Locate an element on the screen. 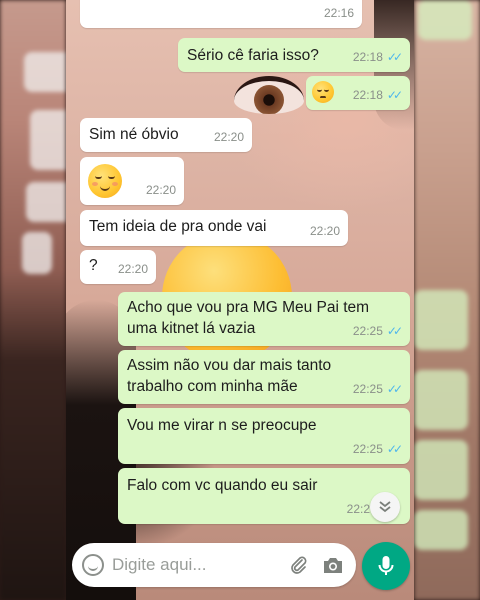  message-incoming: ? 22:20 is located at coordinates (118, 267).